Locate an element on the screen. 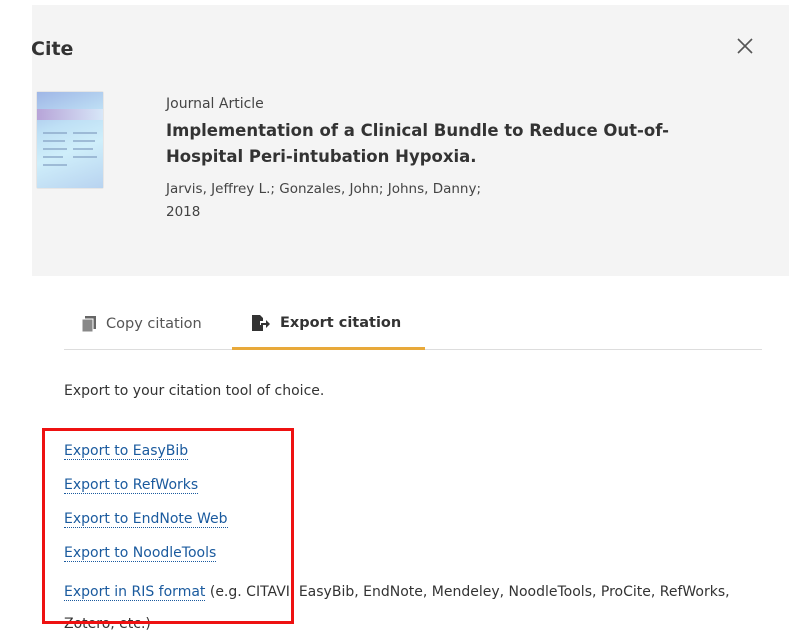  close-button is located at coordinates (745, 46).